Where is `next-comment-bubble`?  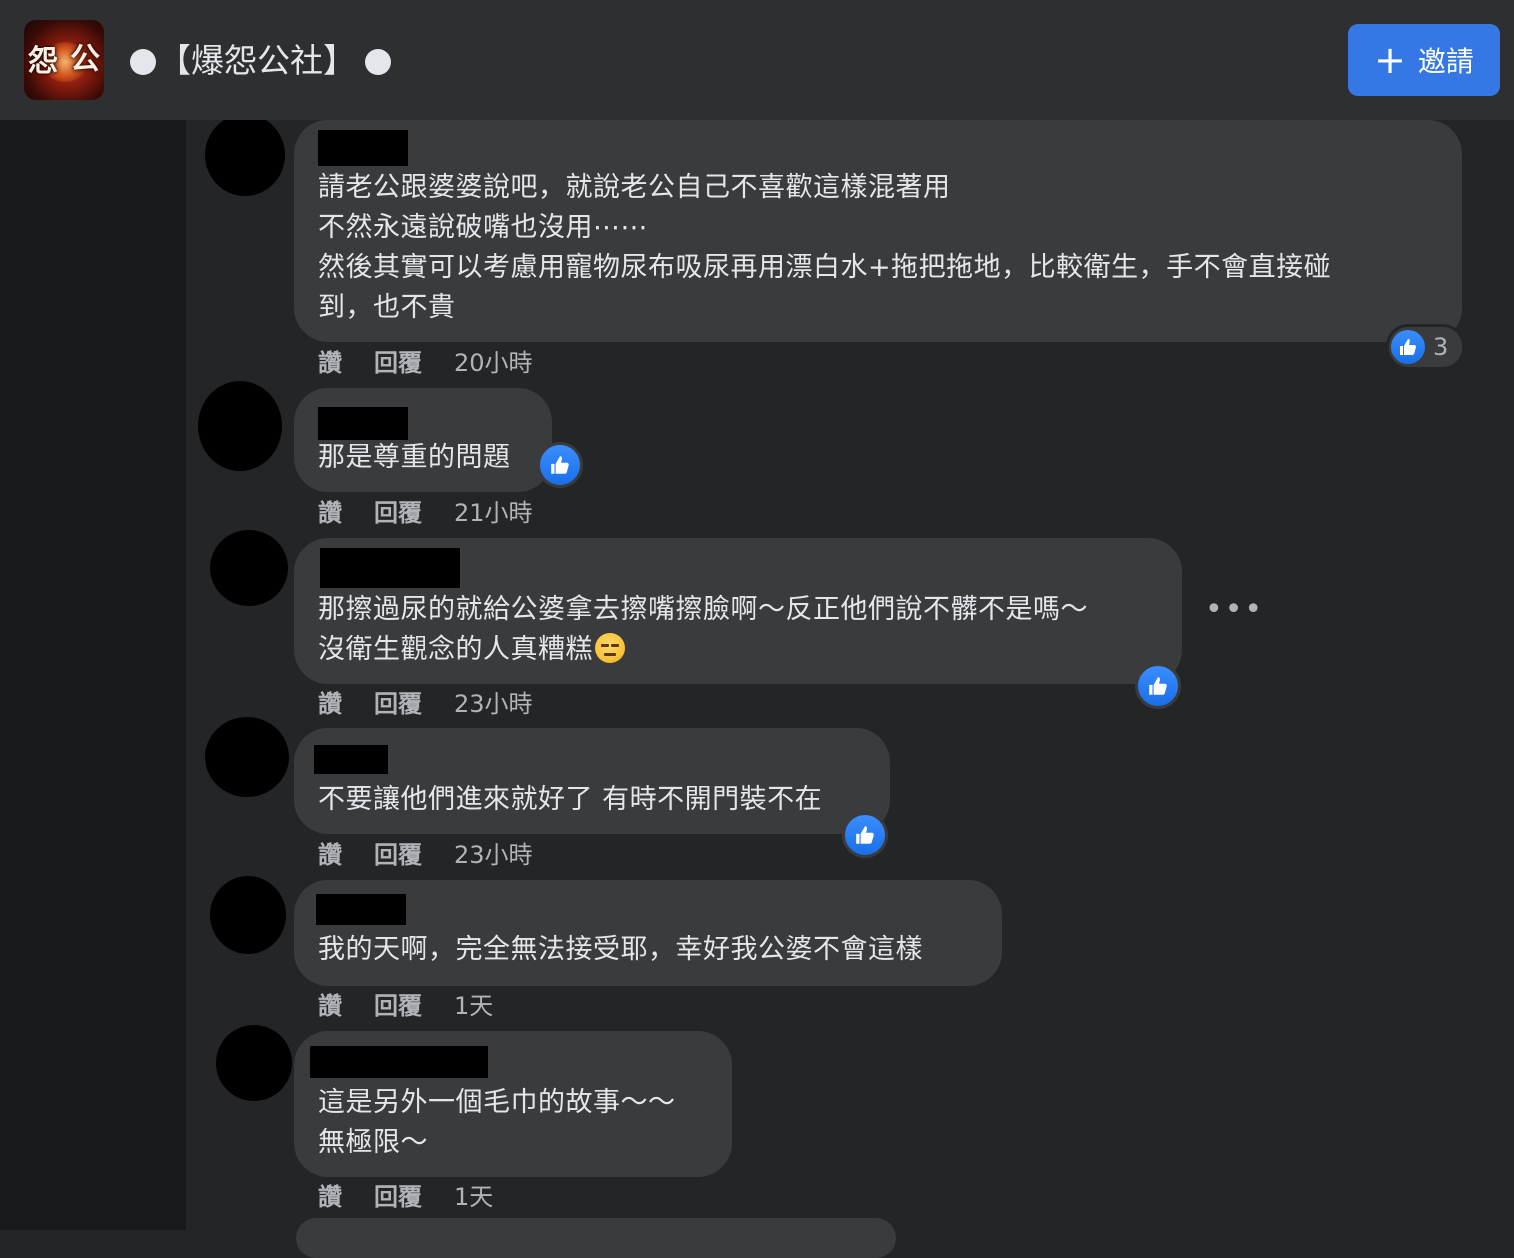
next-comment-bubble is located at coordinates (596, 1238).